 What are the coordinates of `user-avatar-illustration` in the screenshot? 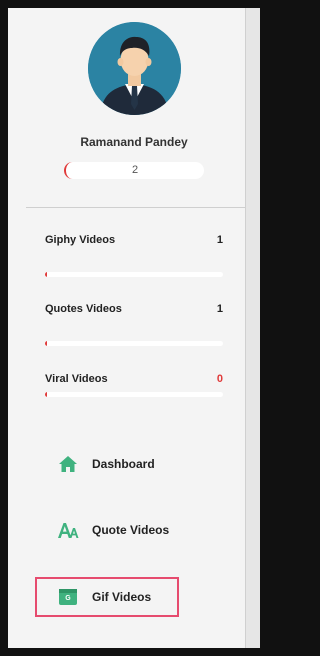 It's located at (134, 68).